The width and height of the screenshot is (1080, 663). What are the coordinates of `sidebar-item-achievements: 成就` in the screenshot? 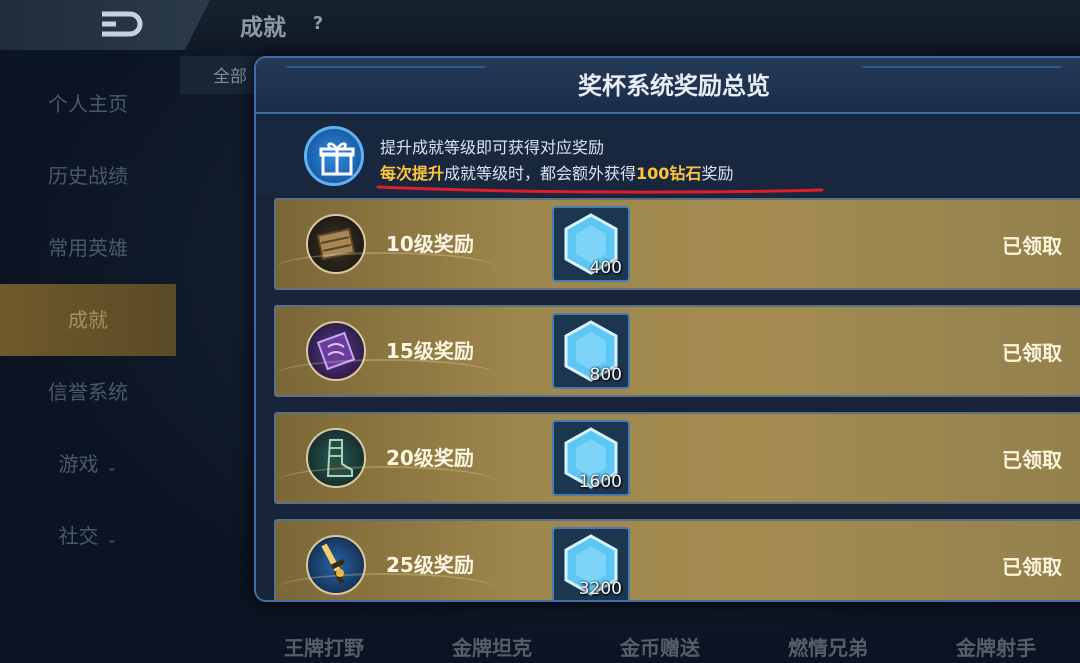 It's located at (88, 320).